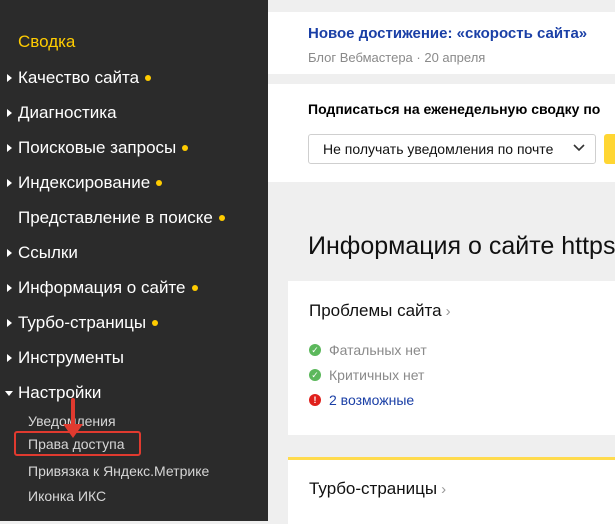 This screenshot has width=615, height=524. Describe the element at coordinates (377, 375) in the screenshot. I see `status-text: Критичных нет` at that location.